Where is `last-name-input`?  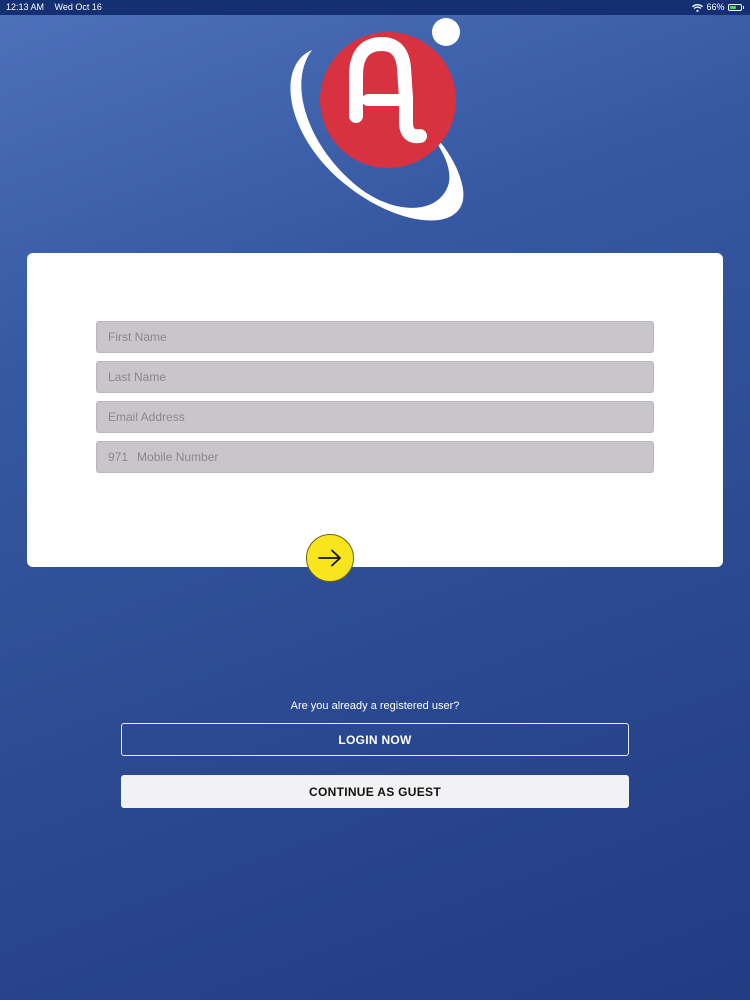
last-name-input is located at coordinates (375, 377).